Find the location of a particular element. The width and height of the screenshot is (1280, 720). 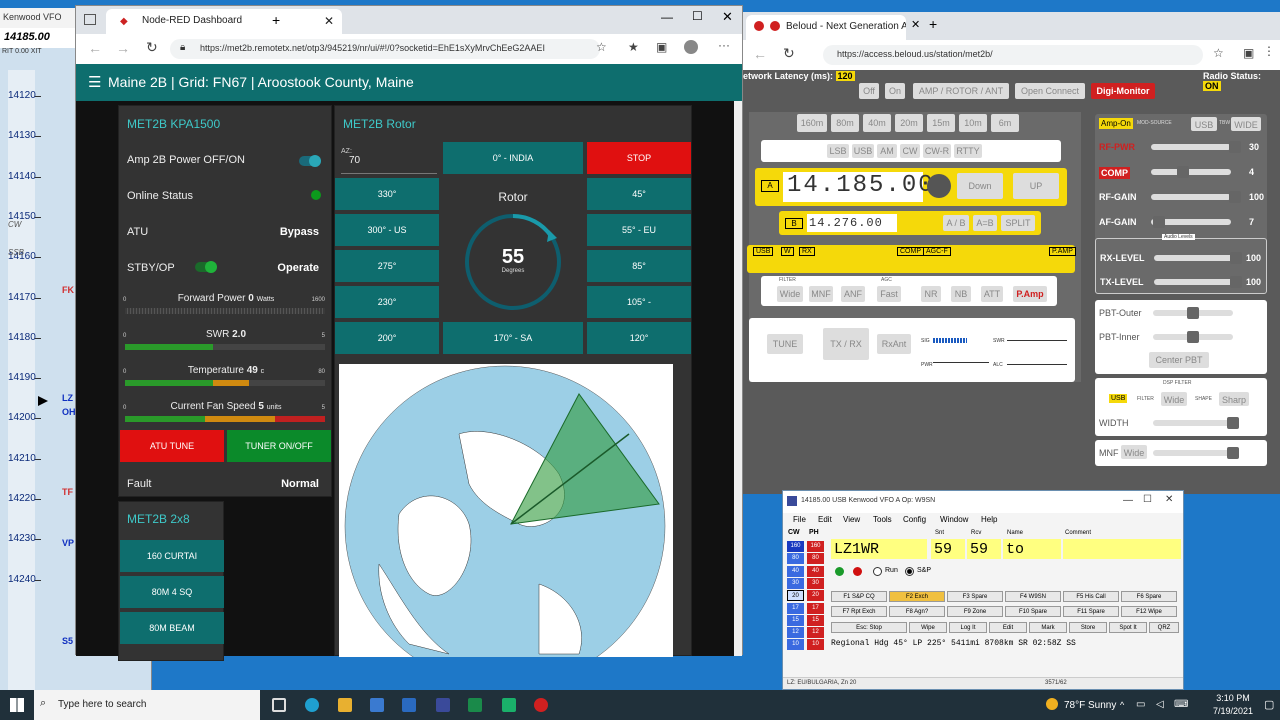

start-icon is located at coordinates (17, 705).